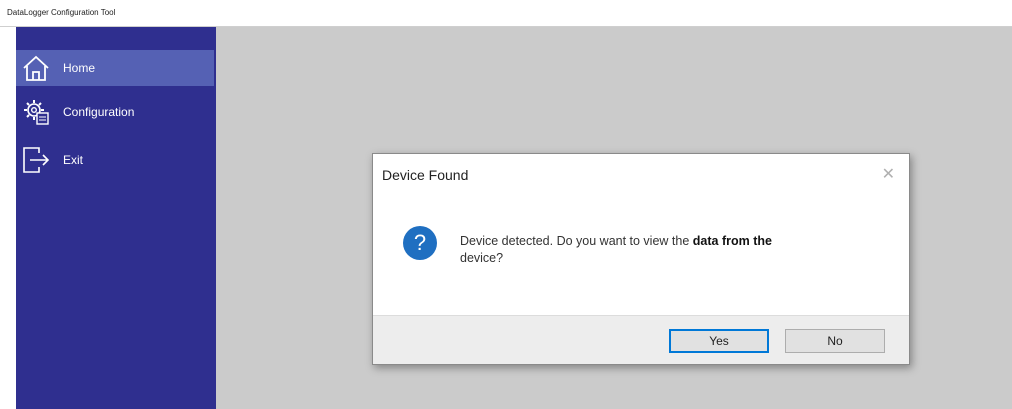 The height and width of the screenshot is (409, 1012). Describe the element at coordinates (79, 68) in the screenshot. I see `sidebar-item-label: Home` at that location.